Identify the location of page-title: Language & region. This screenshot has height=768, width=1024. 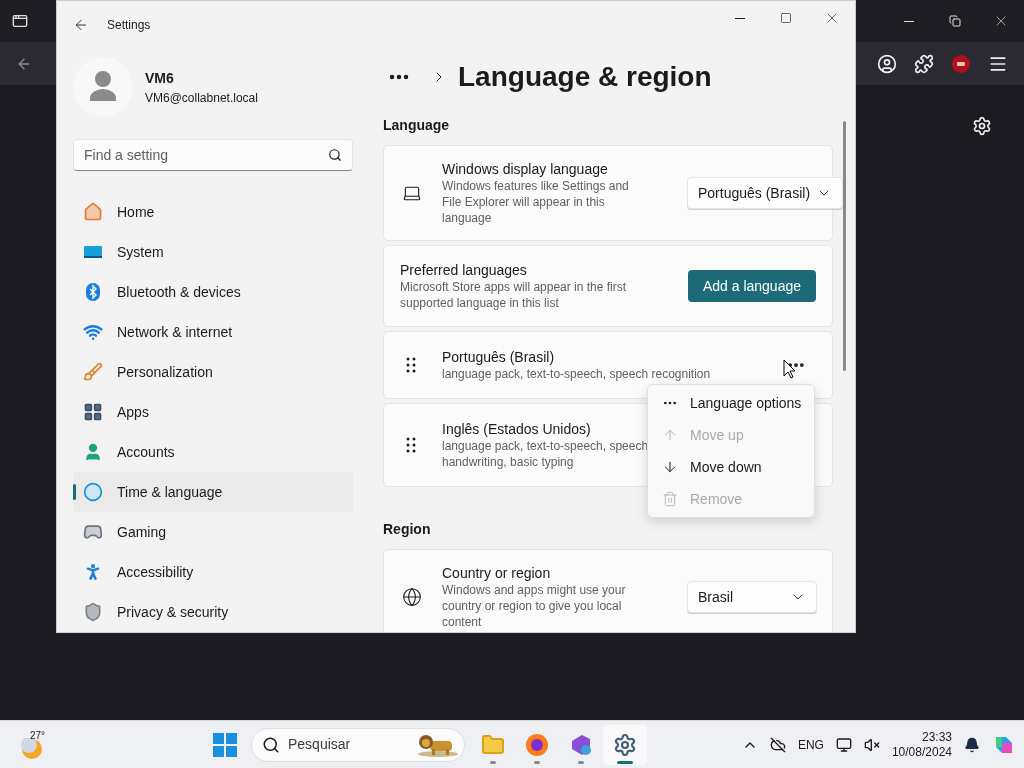
(585, 77).